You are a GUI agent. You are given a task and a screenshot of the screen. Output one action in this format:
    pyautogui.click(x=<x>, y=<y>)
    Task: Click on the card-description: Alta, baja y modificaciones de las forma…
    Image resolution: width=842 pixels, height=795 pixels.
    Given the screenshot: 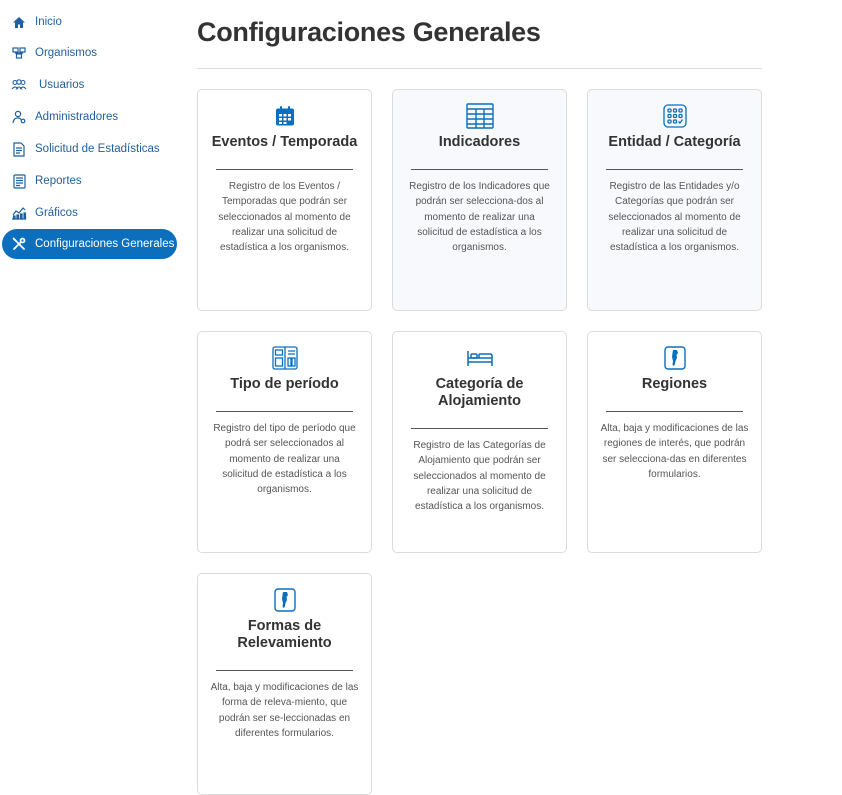 What is the action you would take?
    pyautogui.click(x=284, y=710)
    